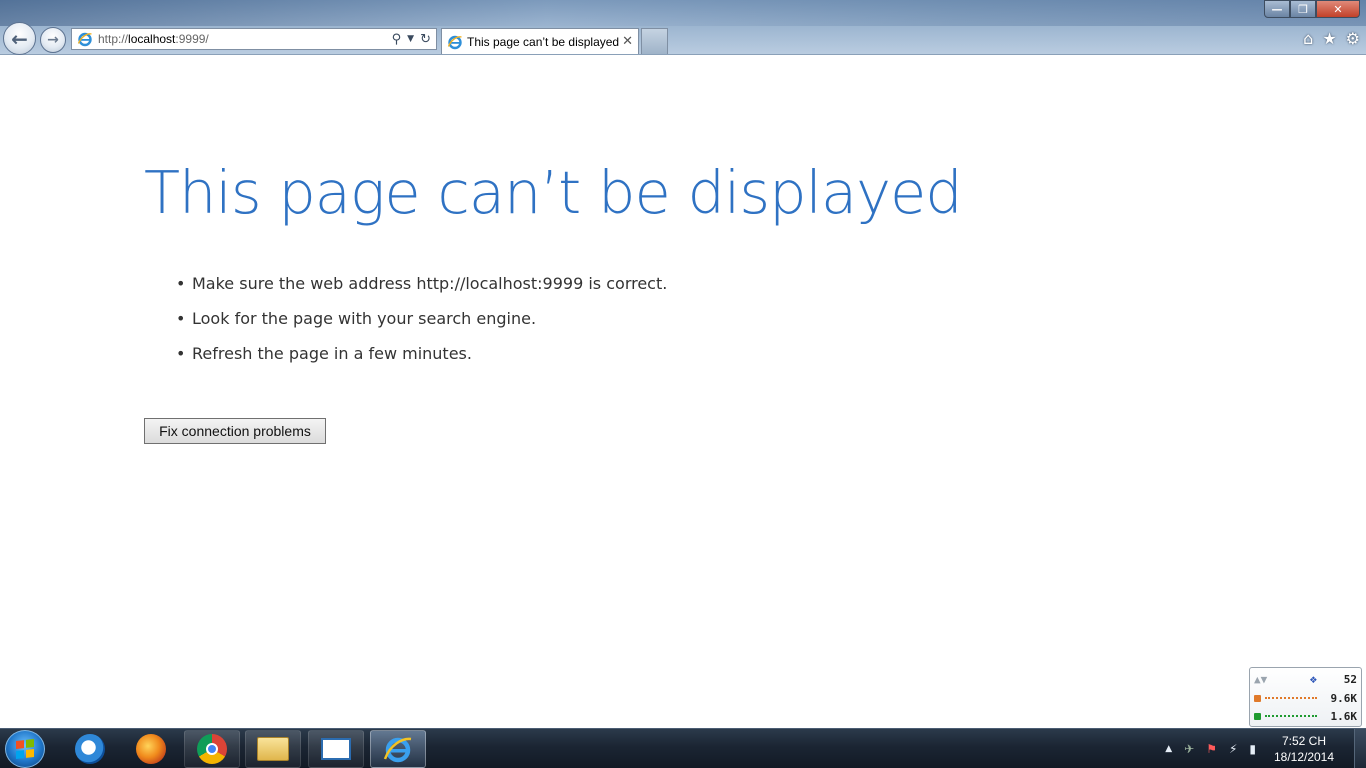 The height and width of the screenshot is (768, 1366). I want to click on download-bar, so click(1291, 716).